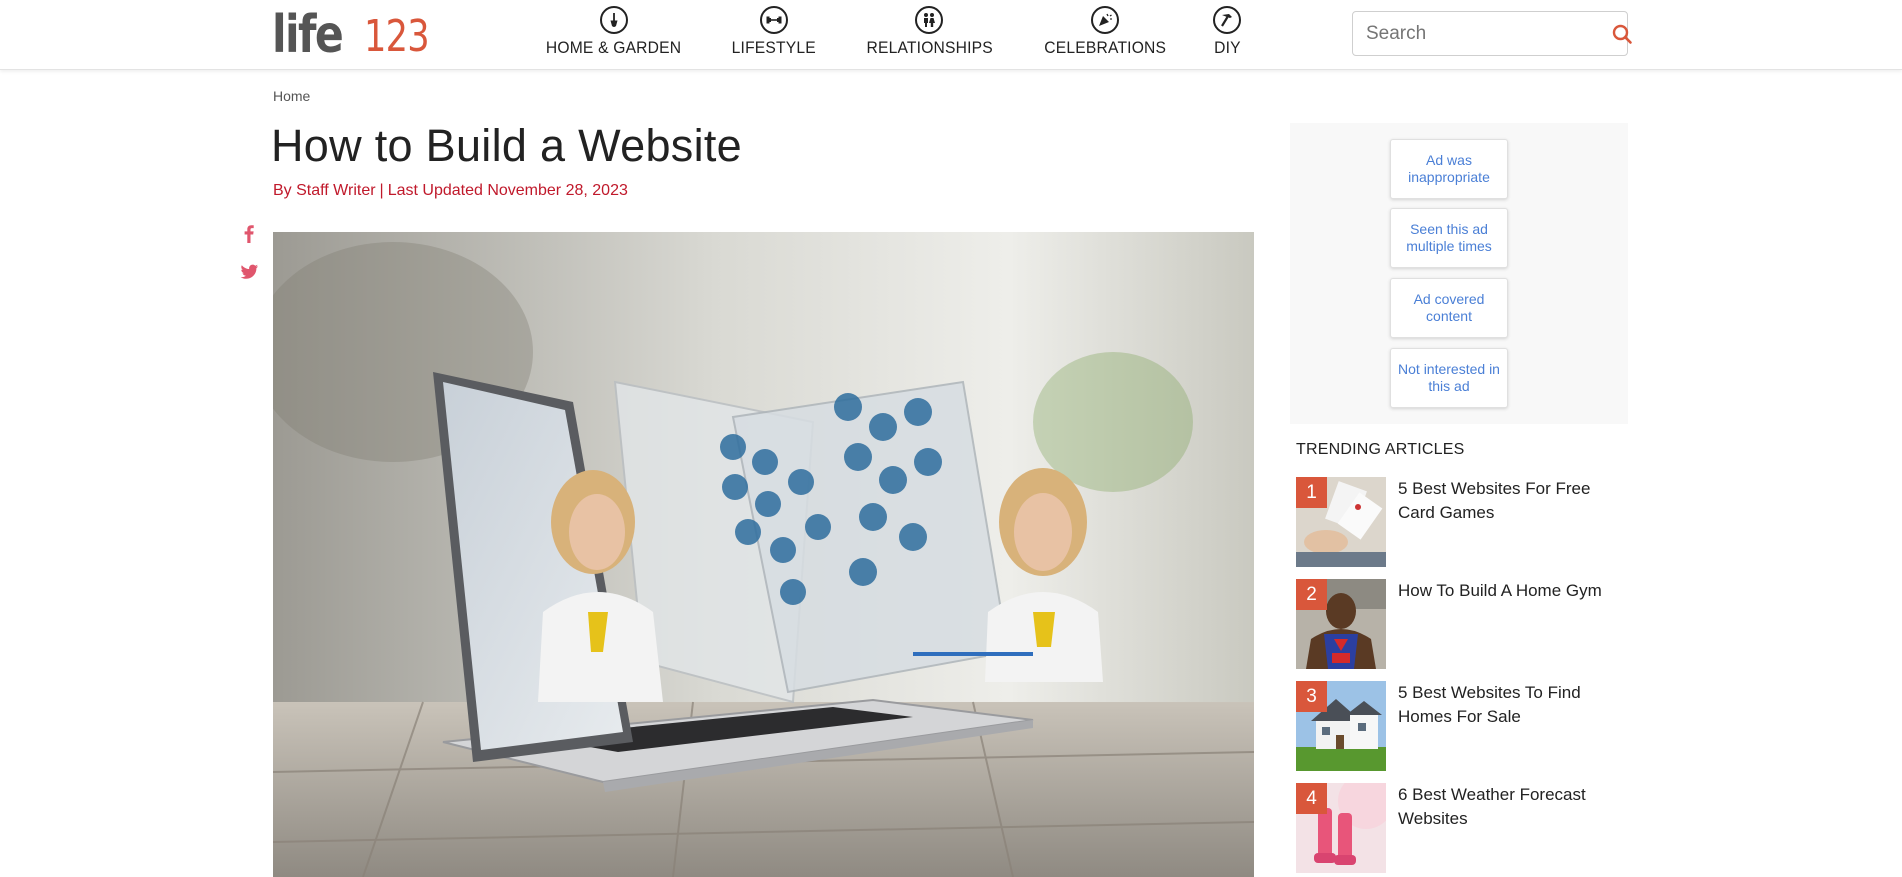 This screenshot has height=877, width=1902. I want to click on breadcrumb-home-link: Home, so click(291, 96).